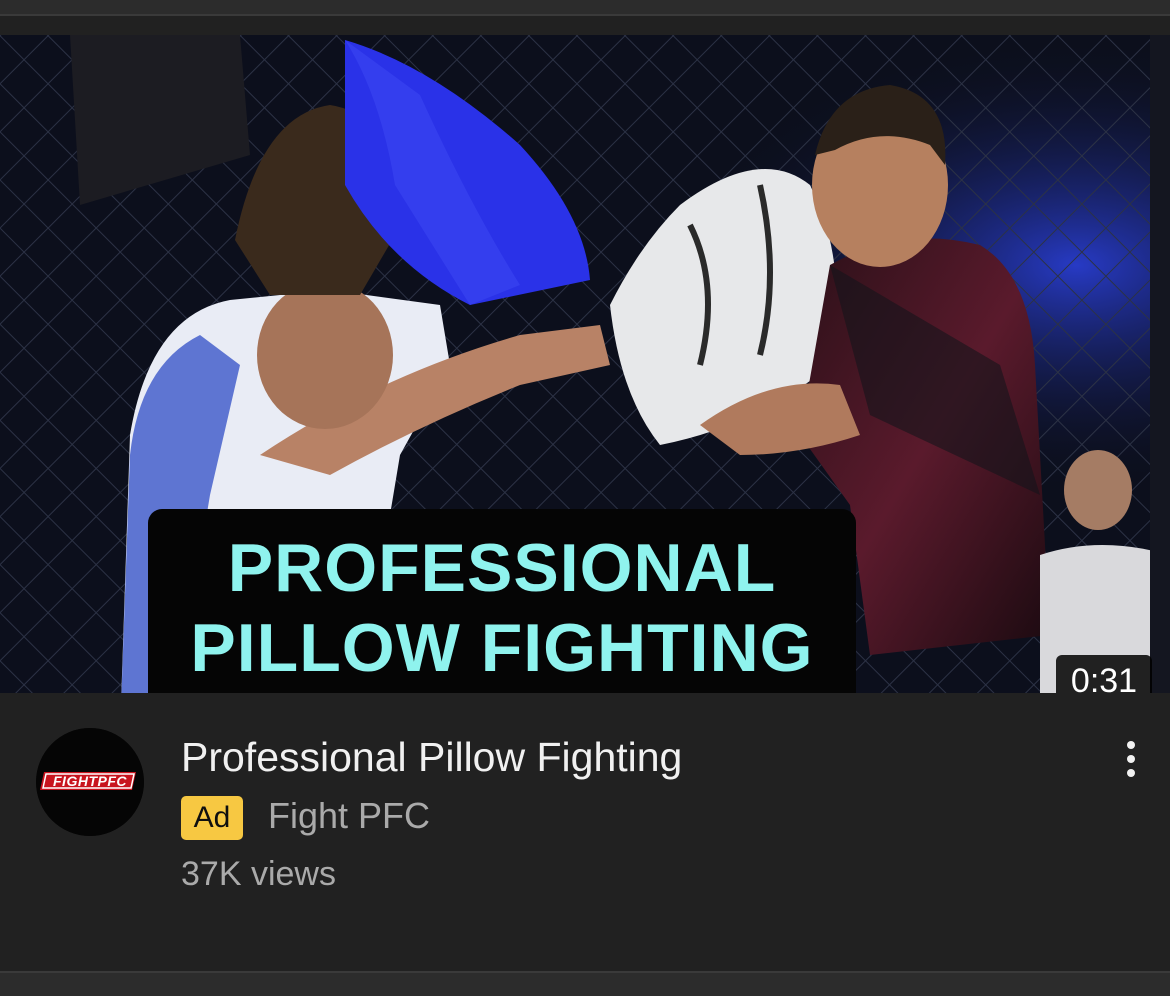  I want to click on channel-avatar: FIGHTPFC, so click(90, 782).